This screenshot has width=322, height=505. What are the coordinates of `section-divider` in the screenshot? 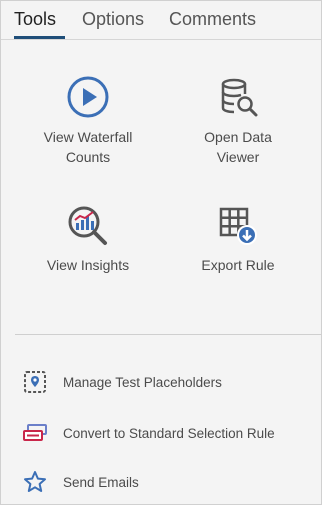 It's located at (168, 334).